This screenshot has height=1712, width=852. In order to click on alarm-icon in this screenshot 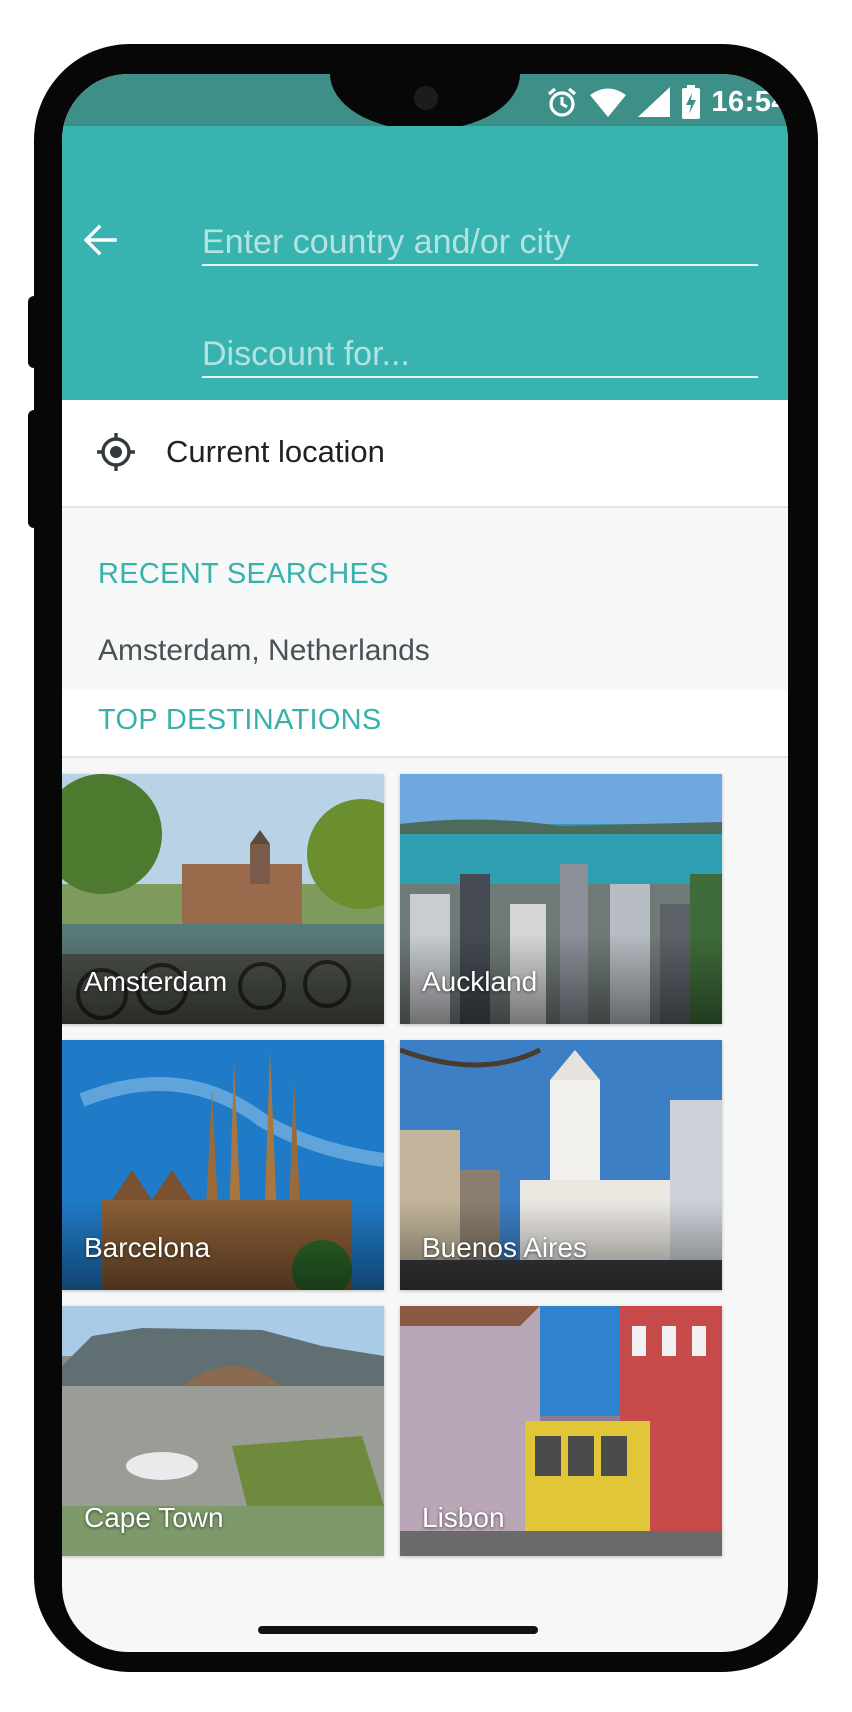, I will do `click(562, 102)`.